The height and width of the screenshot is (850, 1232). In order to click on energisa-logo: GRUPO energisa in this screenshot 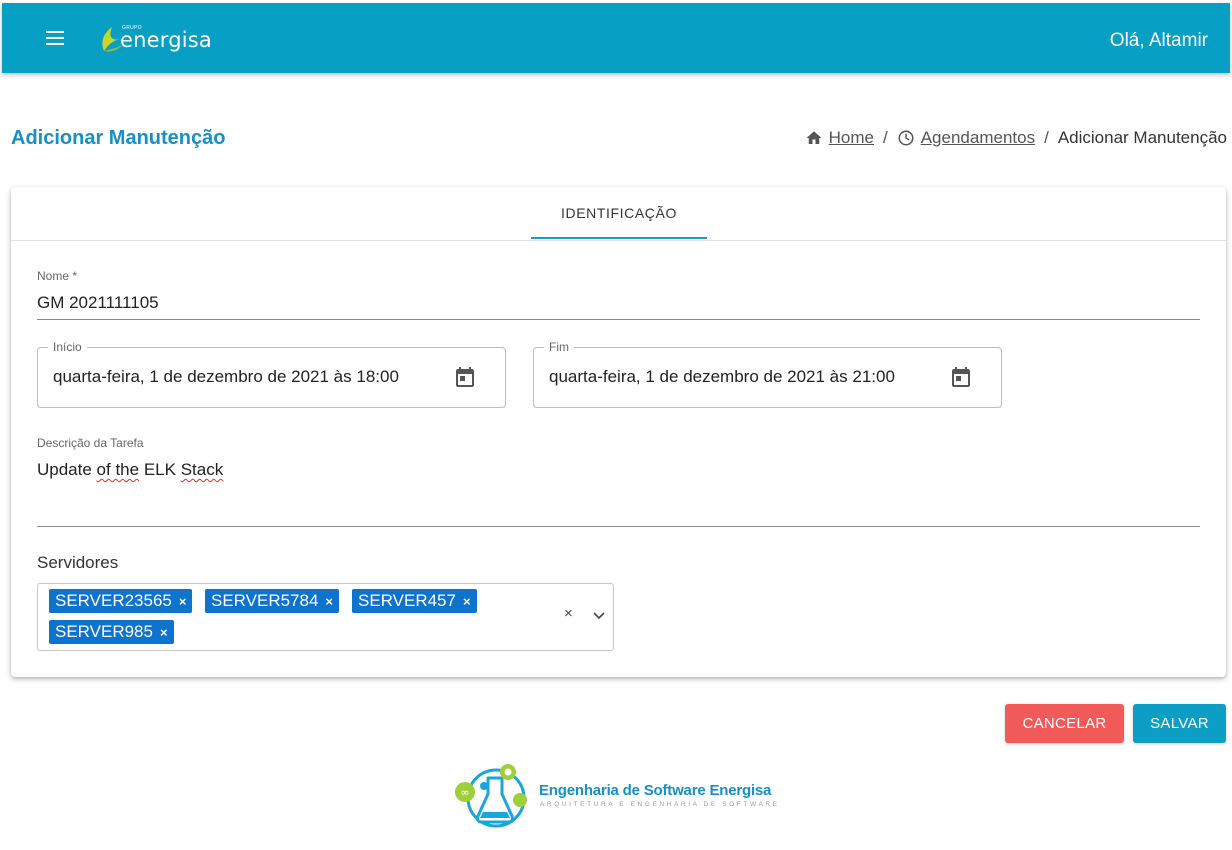, I will do `click(158, 39)`.